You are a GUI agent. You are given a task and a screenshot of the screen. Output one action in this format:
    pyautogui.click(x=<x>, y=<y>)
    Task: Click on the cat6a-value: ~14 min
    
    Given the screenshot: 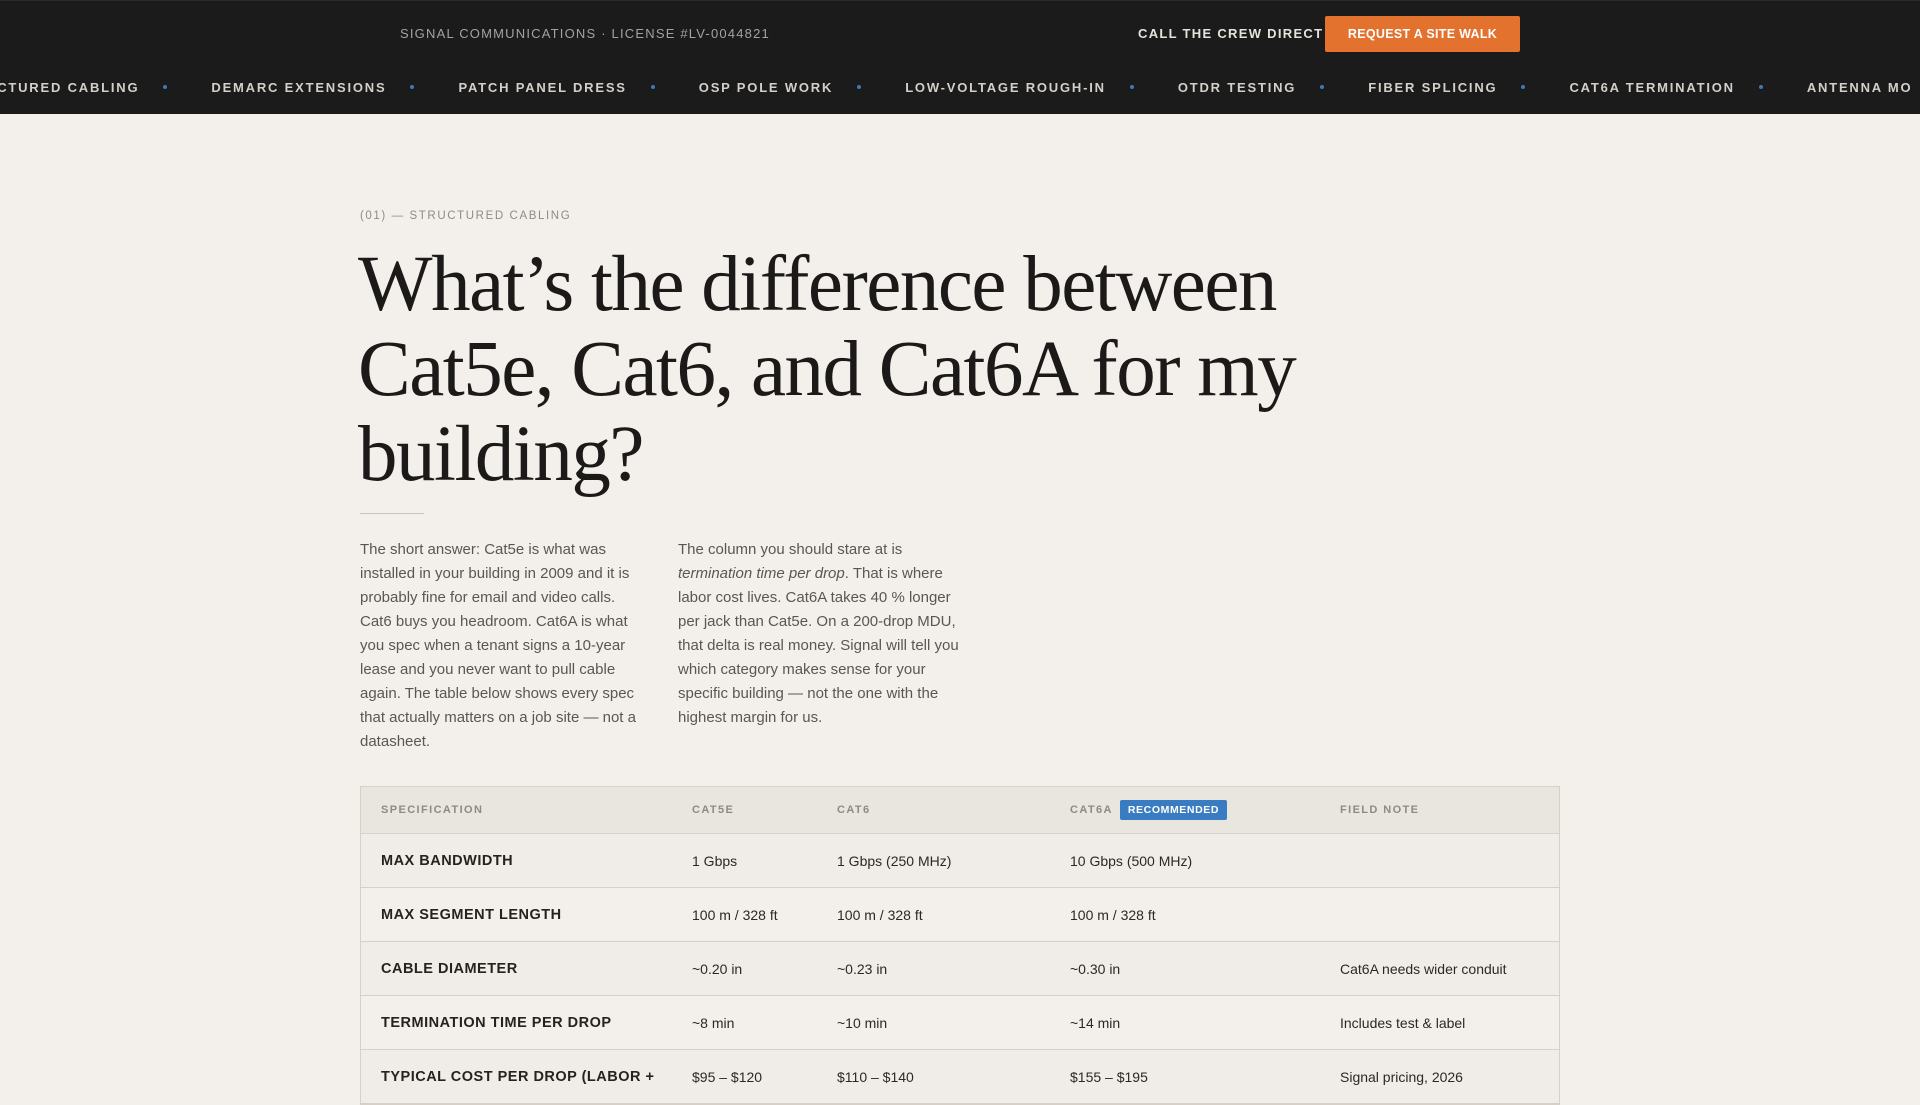 What is the action you would take?
    pyautogui.click(x=1095, y=1022)
    